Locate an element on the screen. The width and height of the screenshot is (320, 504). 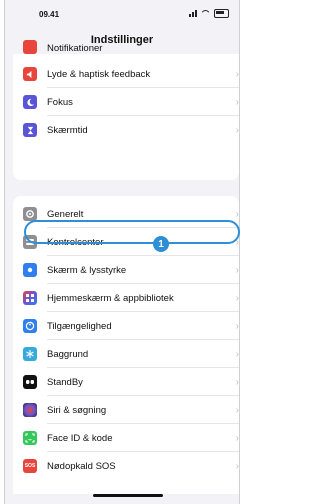
settings-row-label: Generelt is located at coordinates (65, 214).